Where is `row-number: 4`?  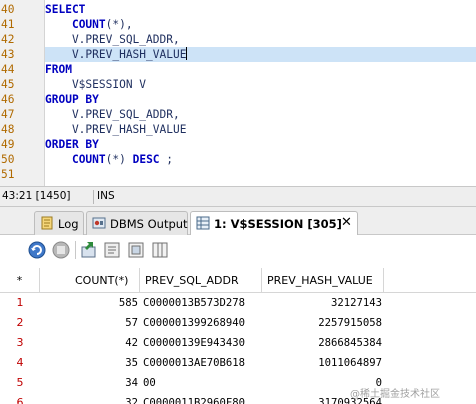
row-number: 4 is located at coordinates (20, 363).